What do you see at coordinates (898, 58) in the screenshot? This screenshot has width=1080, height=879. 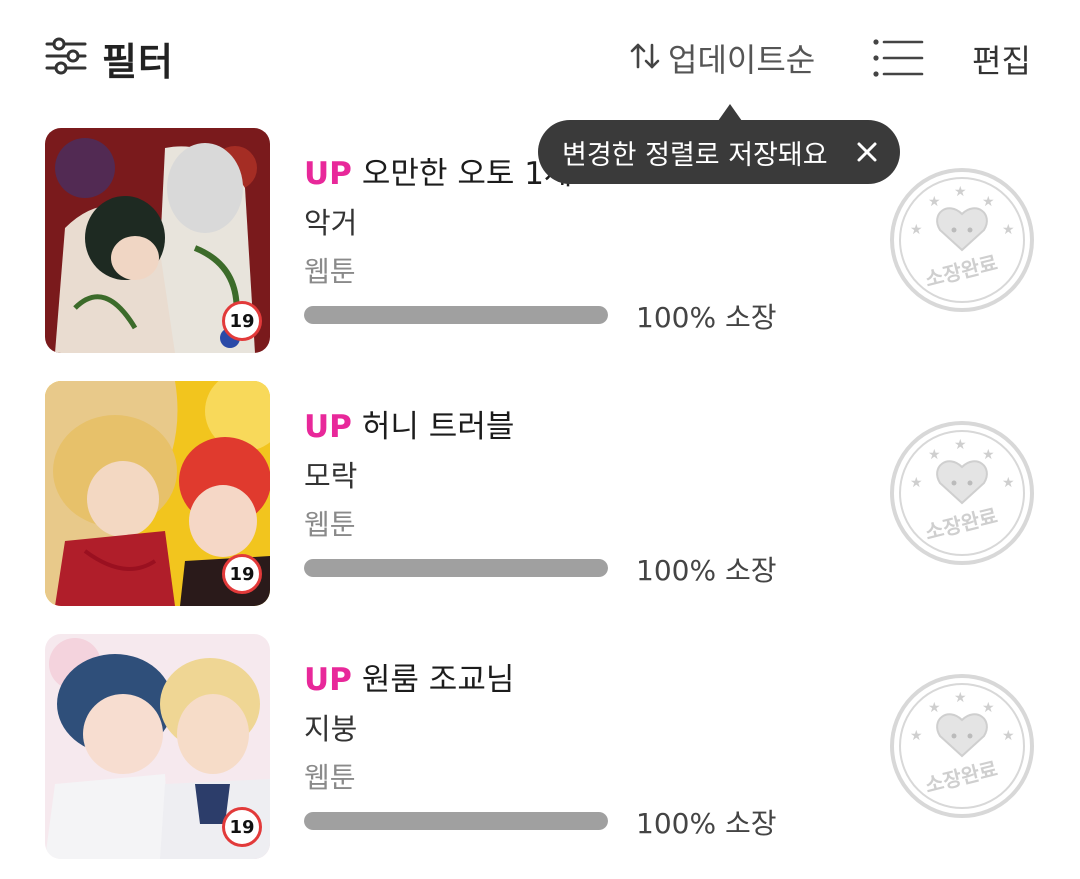 I see `list-view-icon` at bounding box center [898, 58].